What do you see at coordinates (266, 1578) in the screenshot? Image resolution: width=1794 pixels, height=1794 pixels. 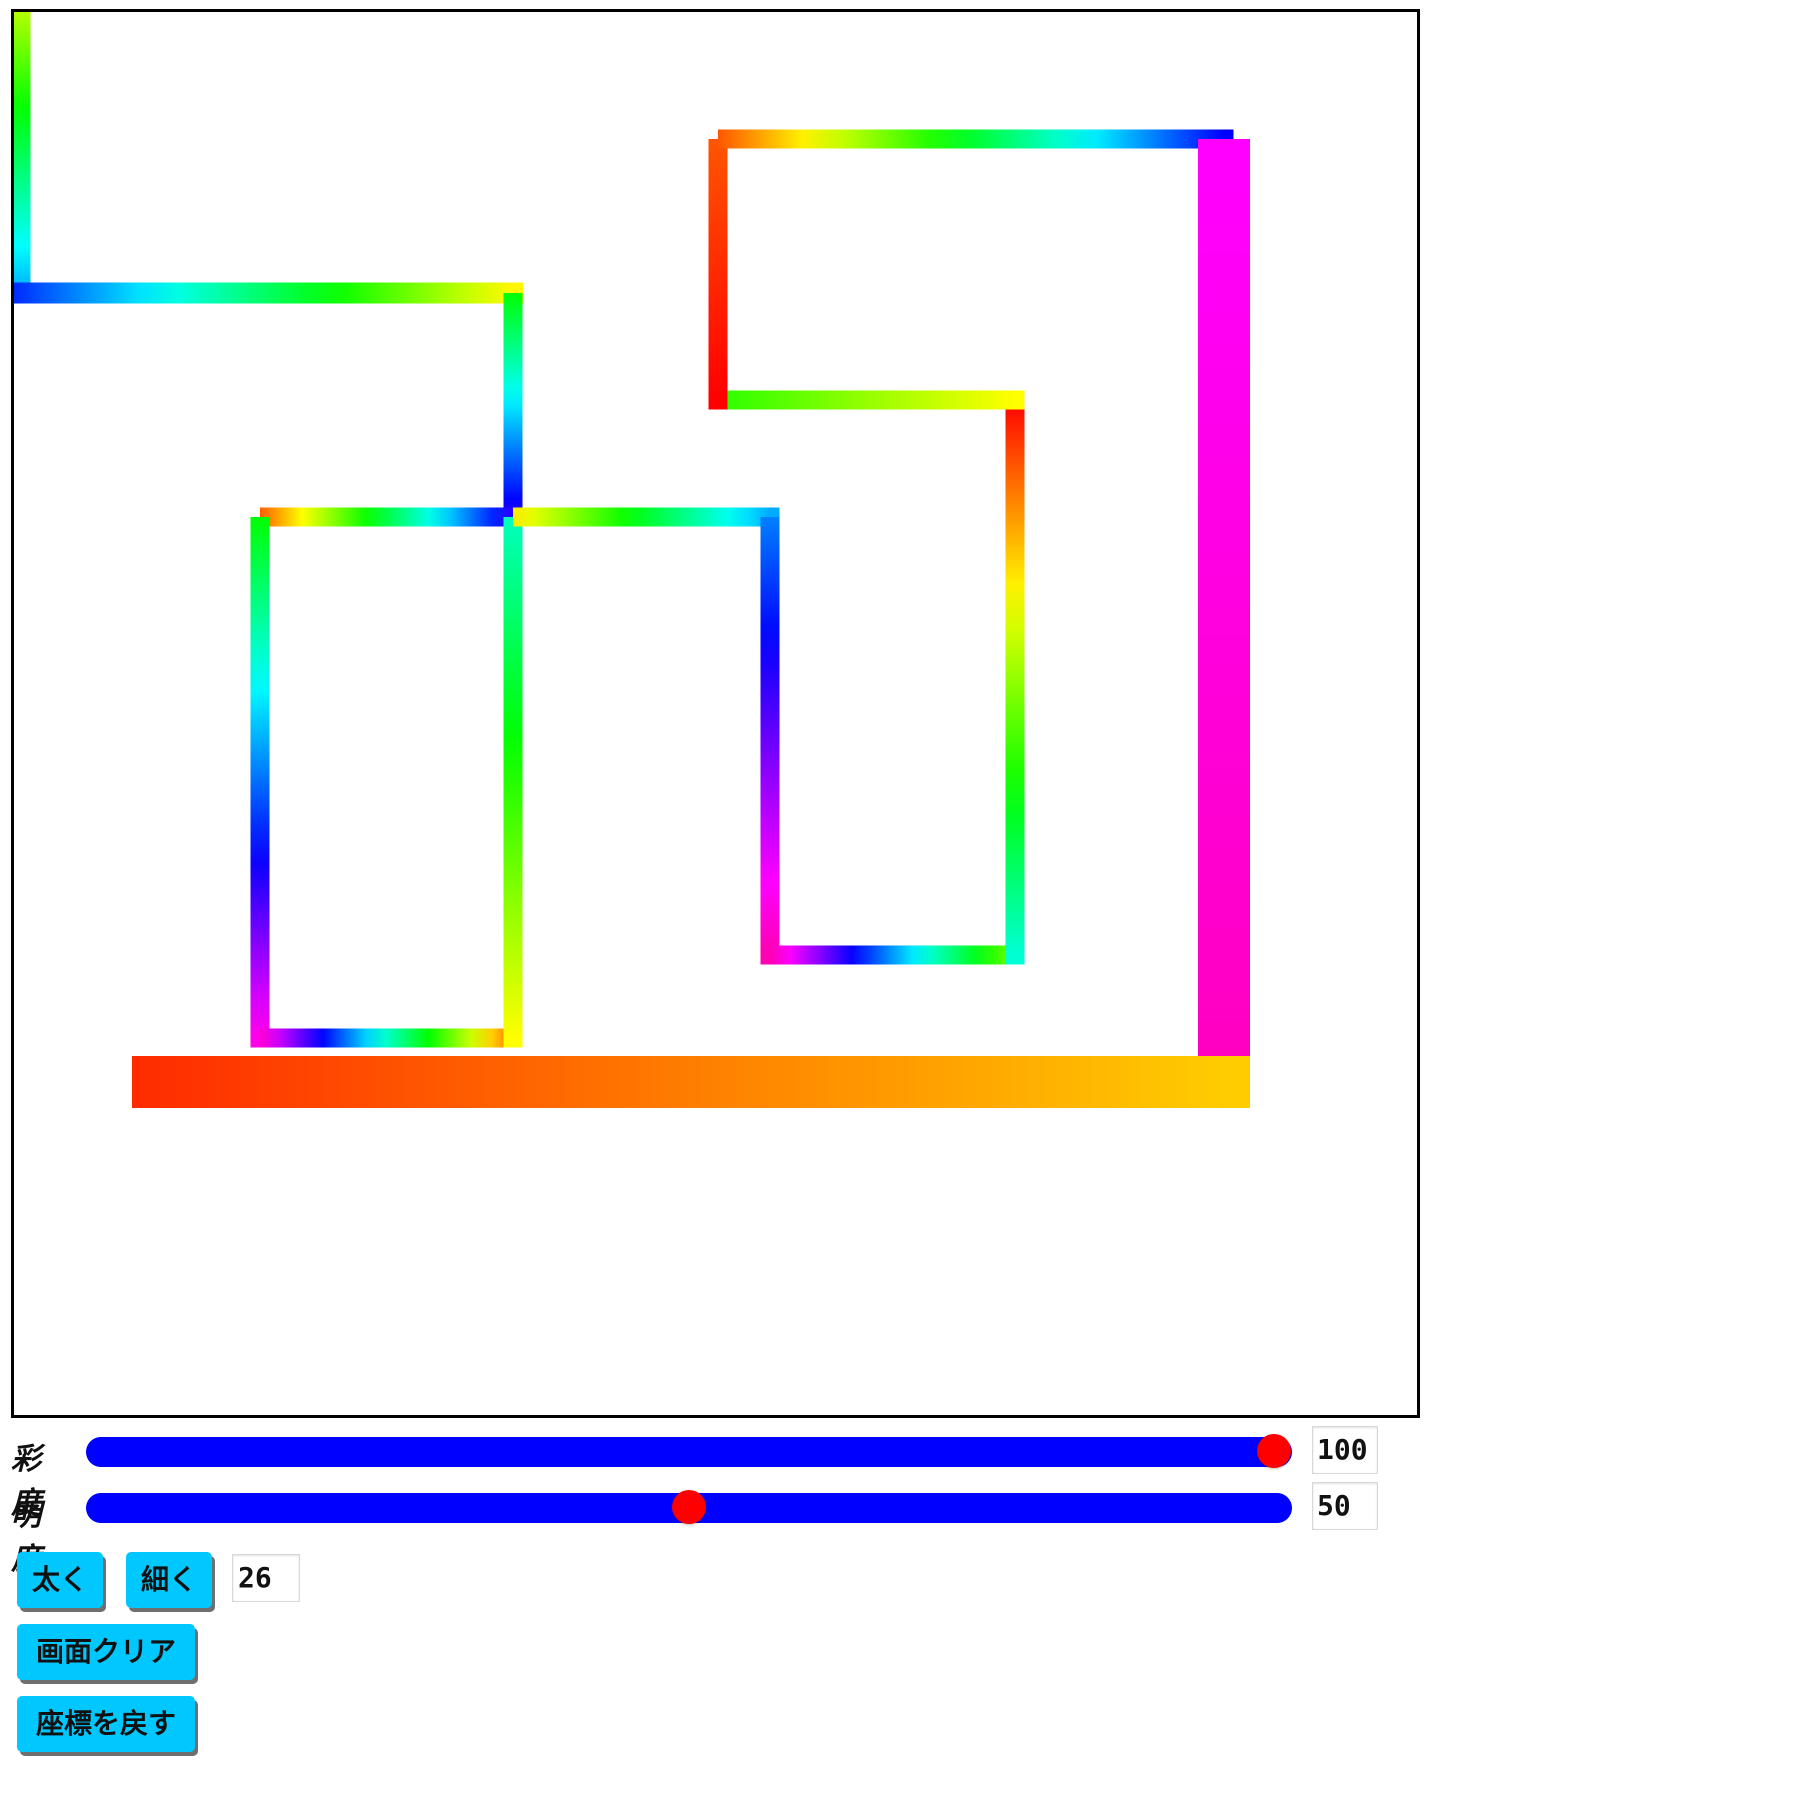 I see `line-width-value: 26` at bounding box center [266, 1578].